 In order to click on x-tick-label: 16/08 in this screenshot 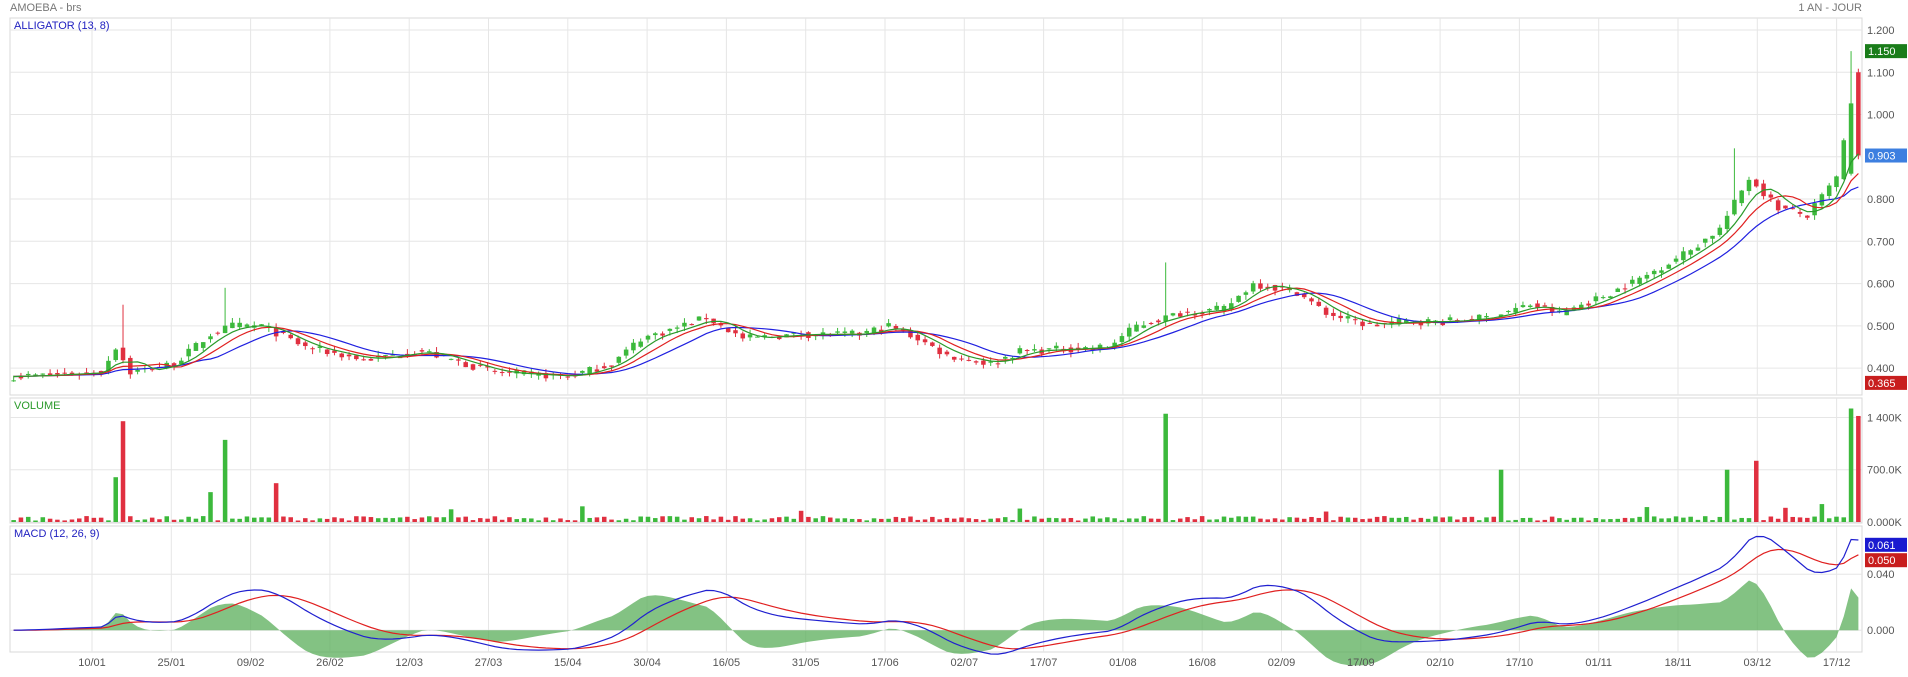, I will do `click(1202, 663)`.